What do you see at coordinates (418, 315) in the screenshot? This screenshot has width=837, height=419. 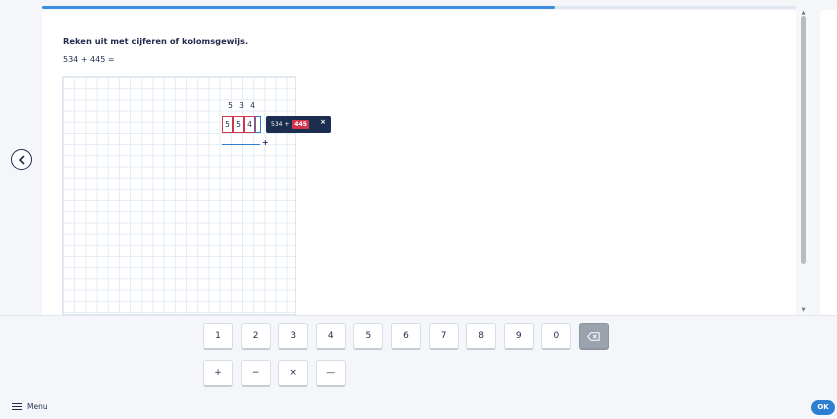 I see `keypad-divider` at bounding box center [418, 315].